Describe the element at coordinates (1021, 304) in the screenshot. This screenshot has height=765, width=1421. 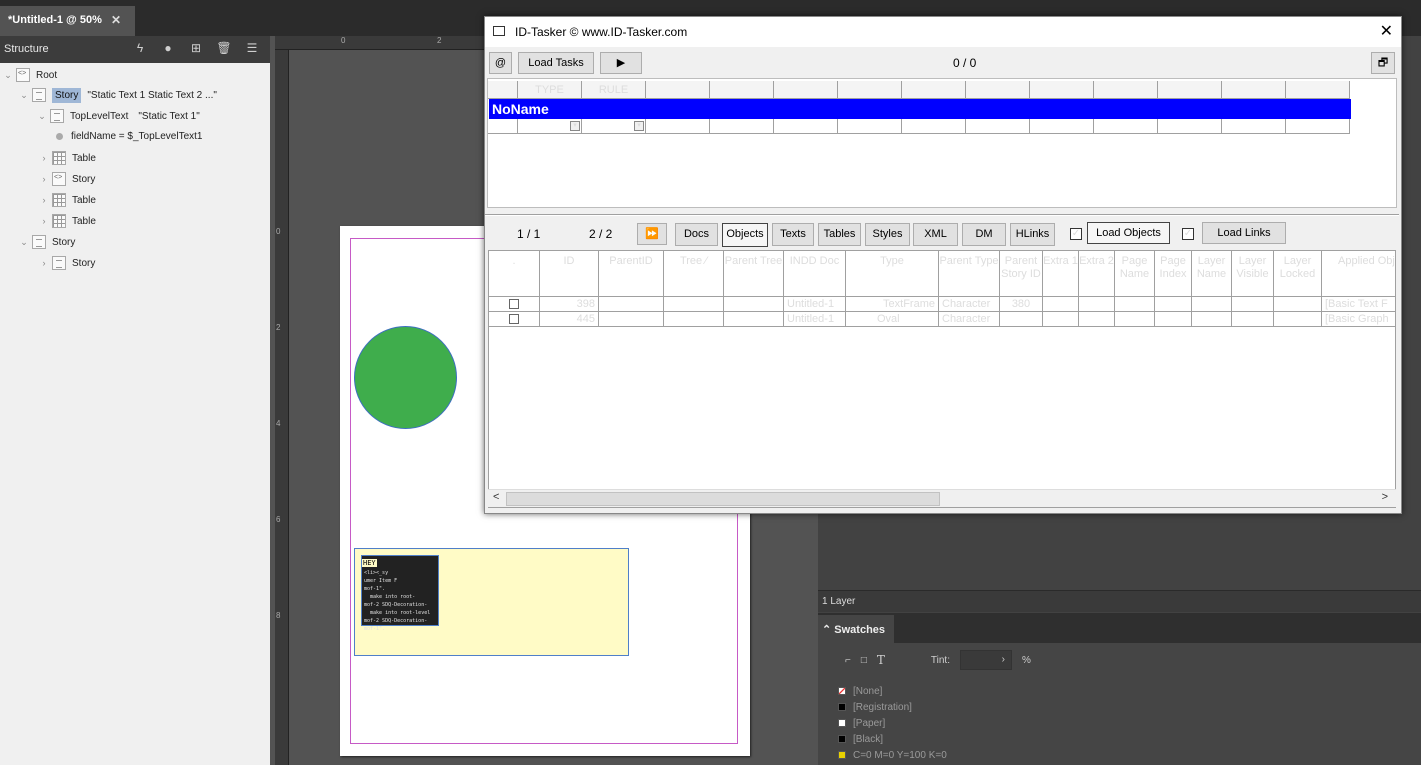
I see `cell-parent-story-id: 380` at that location.